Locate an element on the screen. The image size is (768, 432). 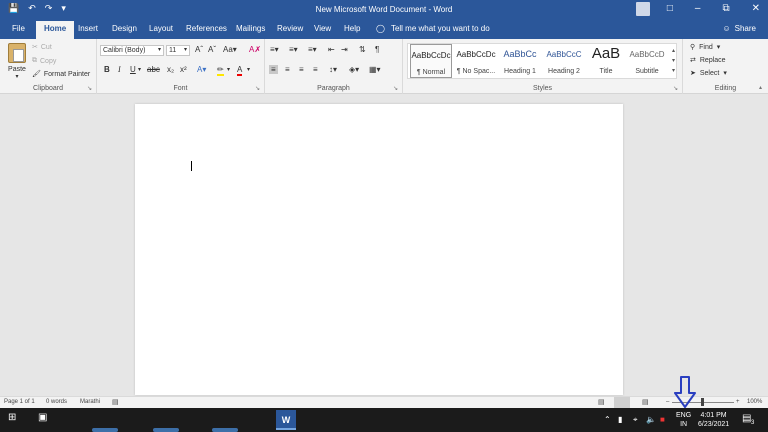
decrease-indent-icon: ⇤ is located at coordinates (331, 49).